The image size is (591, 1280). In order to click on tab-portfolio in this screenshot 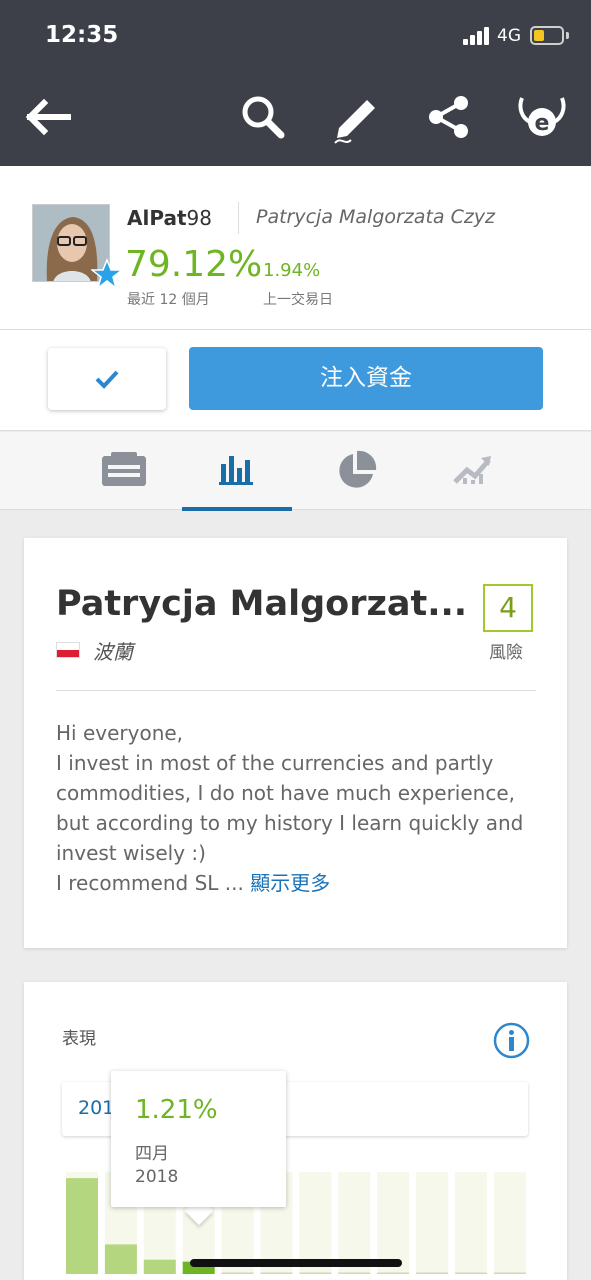, I will do `click(355, 471)`.